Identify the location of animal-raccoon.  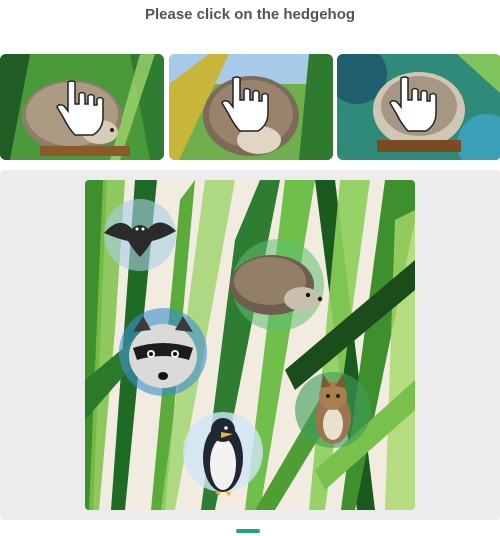
(163, 352).